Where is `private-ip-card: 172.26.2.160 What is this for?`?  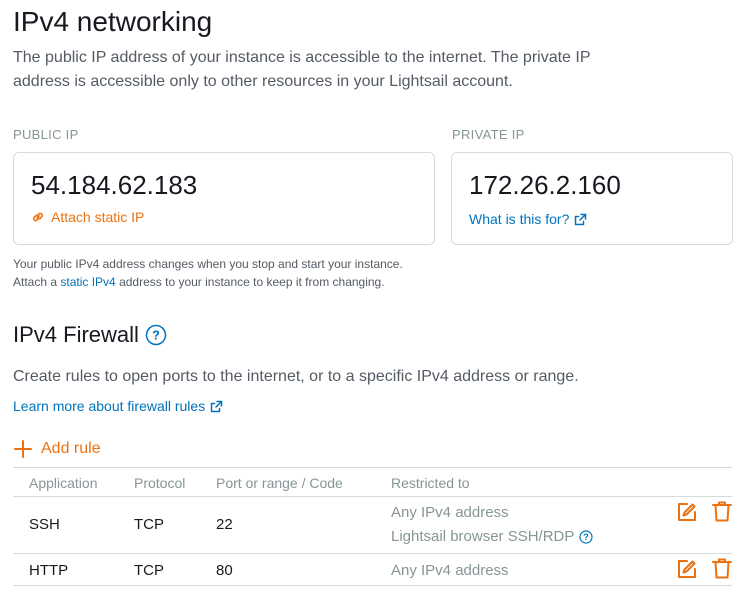
private-ip-card: 172.26.2.160 What is this for? is located at coordinates (592, 198).